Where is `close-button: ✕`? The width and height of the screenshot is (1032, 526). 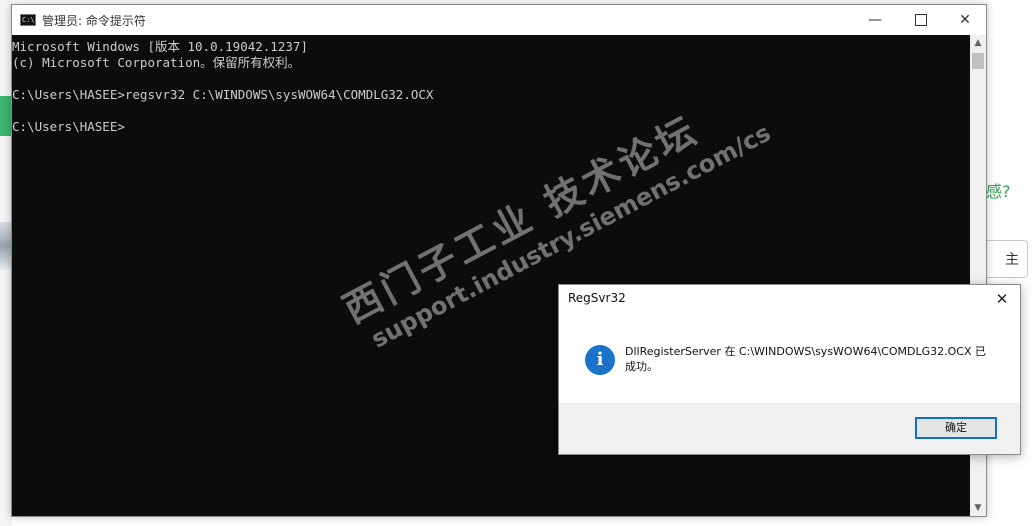 close-button: ✕ is located at coordinates (965, 20).